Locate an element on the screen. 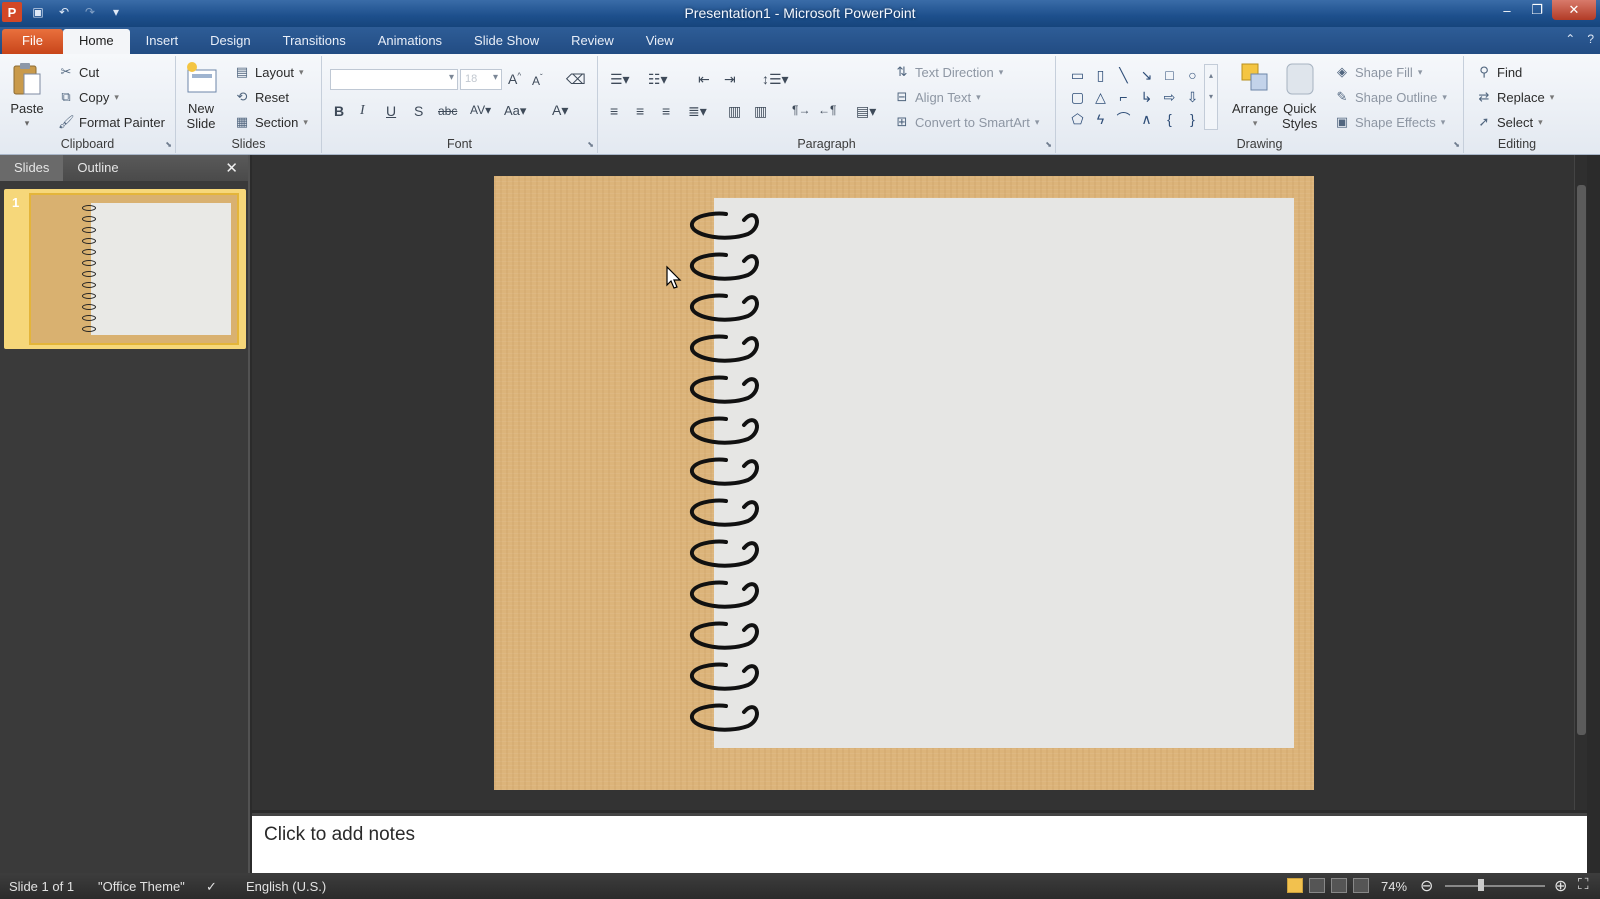  tab-file: File is located at coordinates (32, 41).